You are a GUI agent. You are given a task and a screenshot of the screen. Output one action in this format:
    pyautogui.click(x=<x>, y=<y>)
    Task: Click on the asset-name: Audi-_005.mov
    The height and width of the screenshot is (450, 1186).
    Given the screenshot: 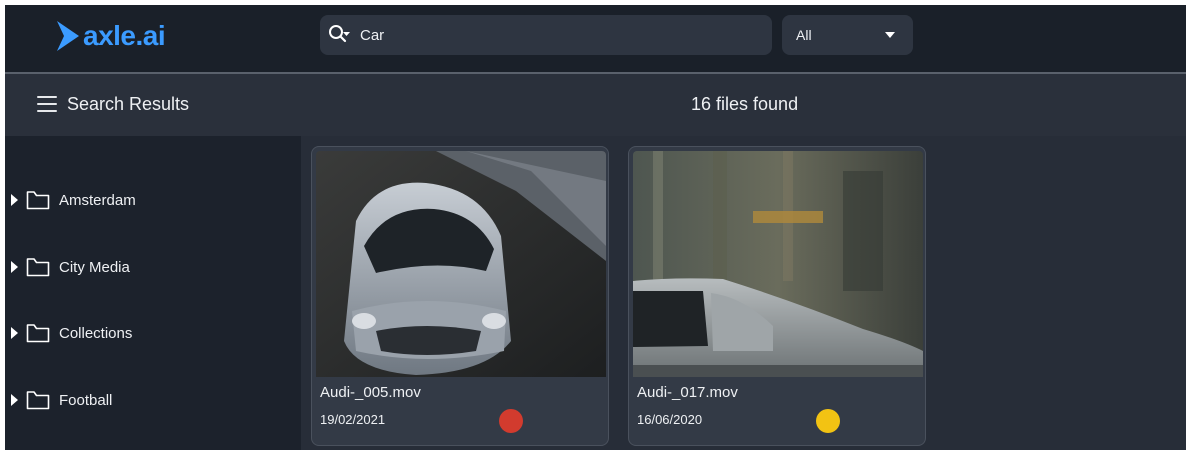 What is the action you would take?
    pyautogui.click(x=370, y=392)
    